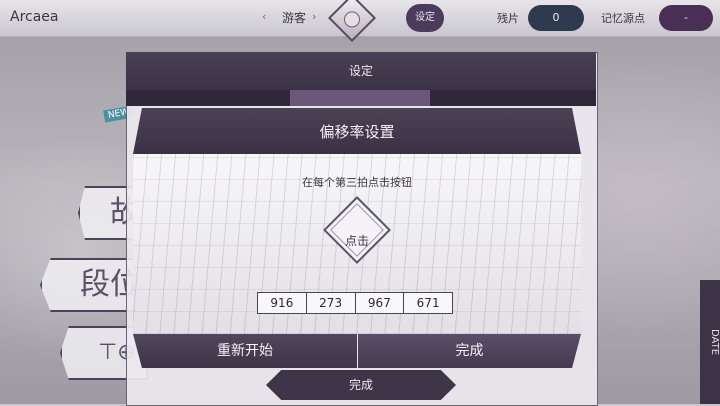 This screenshot has height=406, width=720. Describe the element at coordinates (360, 98) in the screenshot. I see `settings-tab-active` at that location.